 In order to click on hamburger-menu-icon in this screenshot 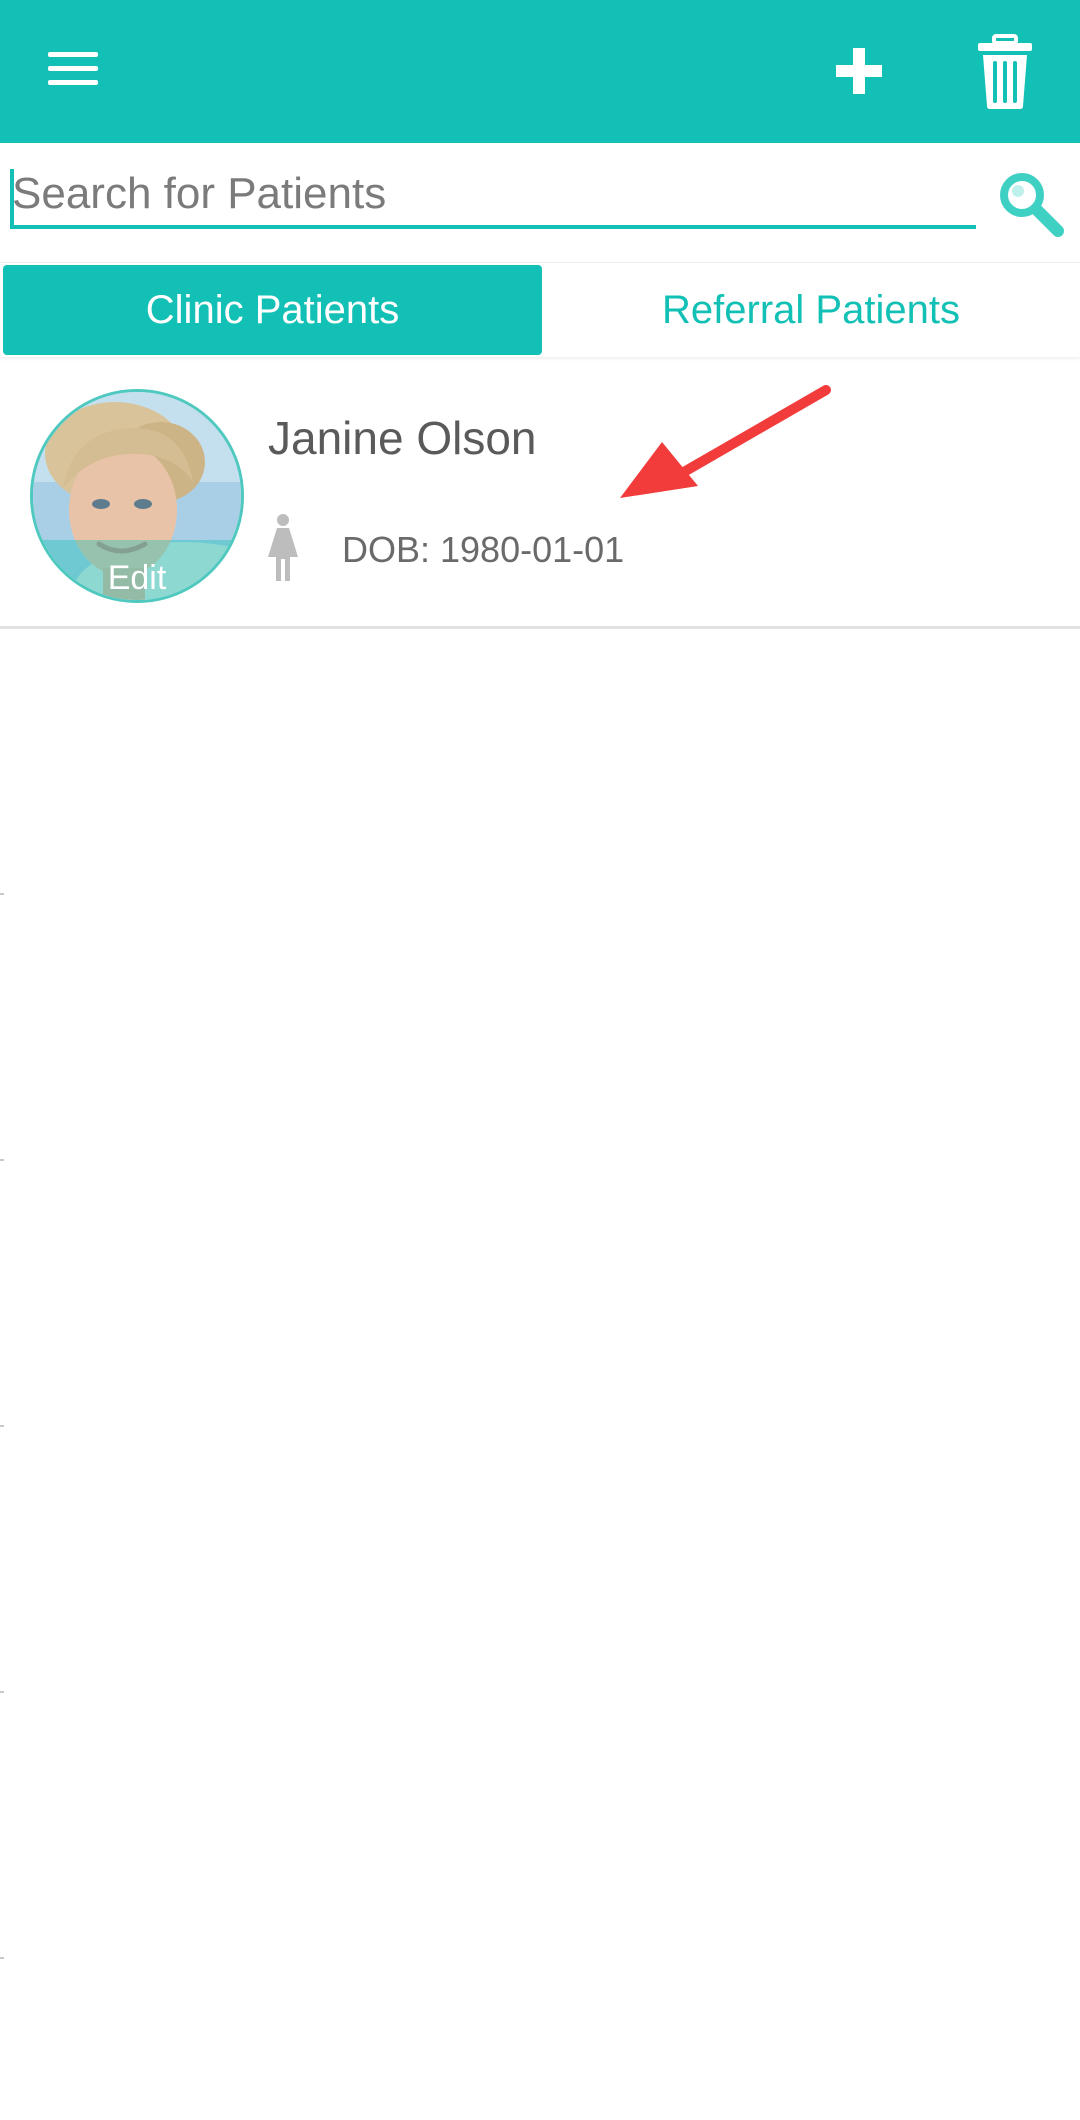, I will do `click(73, 69)`.